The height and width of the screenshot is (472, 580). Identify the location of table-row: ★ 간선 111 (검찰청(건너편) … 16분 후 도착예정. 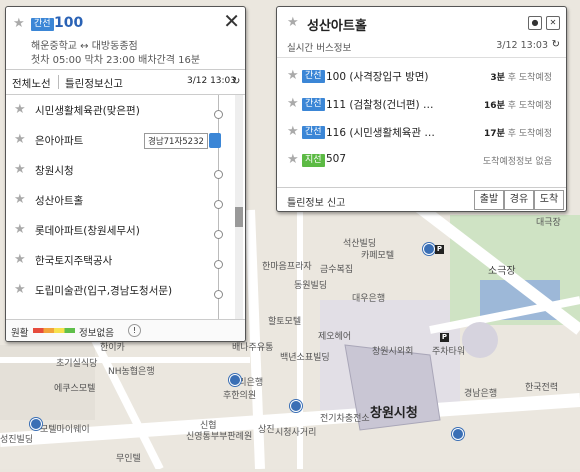
(421, 104).